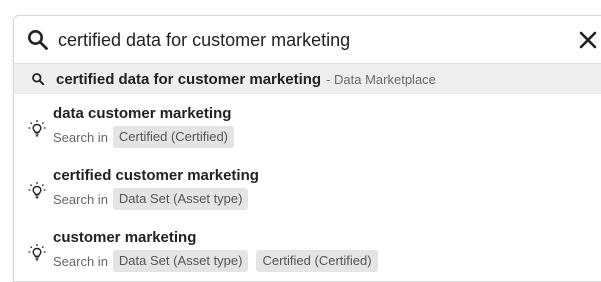 This screenshot has height=282, width=601. Describe the element at coordinates (156, 175) in the screenshot. I see `result-title: certified customer marketing` at that location.